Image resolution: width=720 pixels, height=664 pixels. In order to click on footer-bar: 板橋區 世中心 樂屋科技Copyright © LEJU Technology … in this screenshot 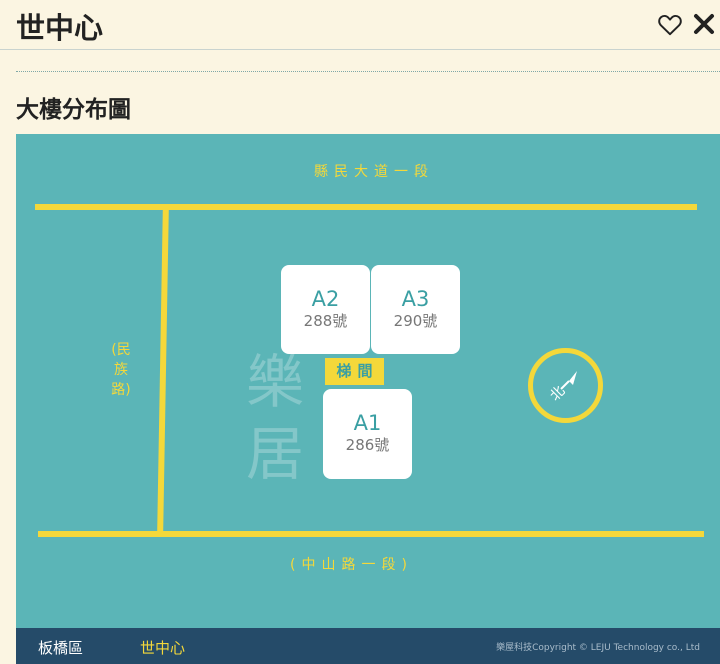, I will do `click(368, 646)`.